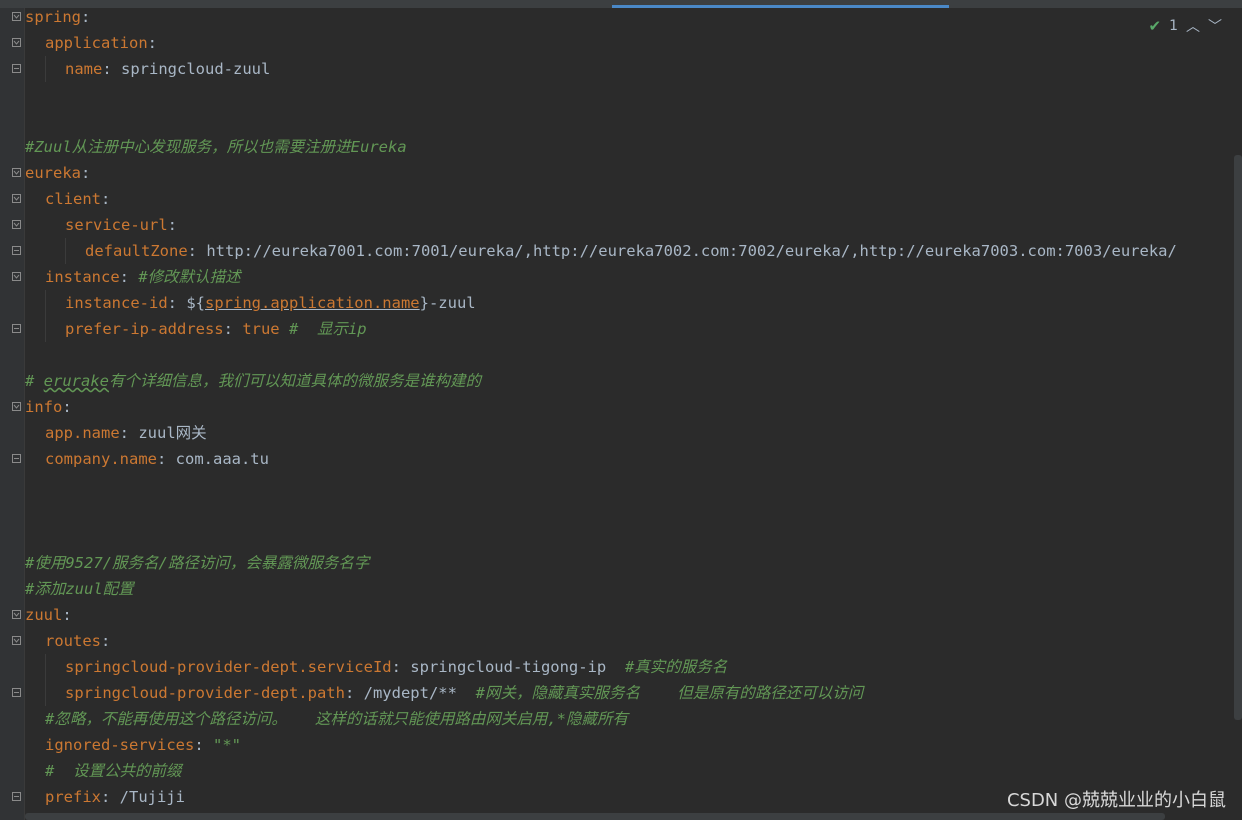 This screenshot has width=1242, height=820. Describe the element at coordinates (261, 329) in the screenshot. I see `yaml-boolean: true` at that location.